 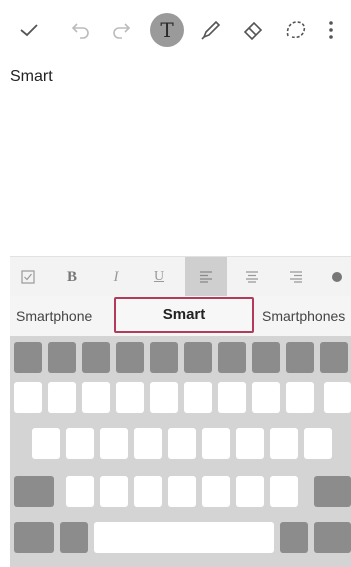 I want to click on suggestion-highlight: Smart, so click(x=184, y=315).